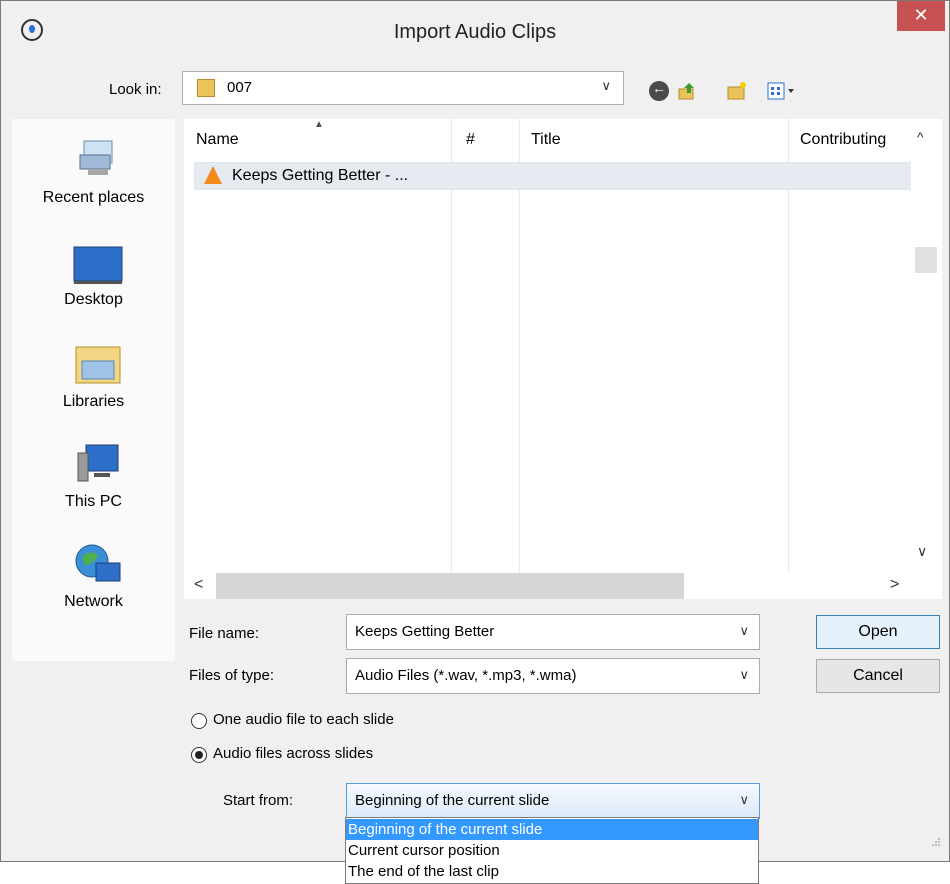  Describe the element at coordinates (466, 675) in the screenshot. I see `files-of-type-value: Audio Files (*.wav, *.mp3, *.wma)` at that location.